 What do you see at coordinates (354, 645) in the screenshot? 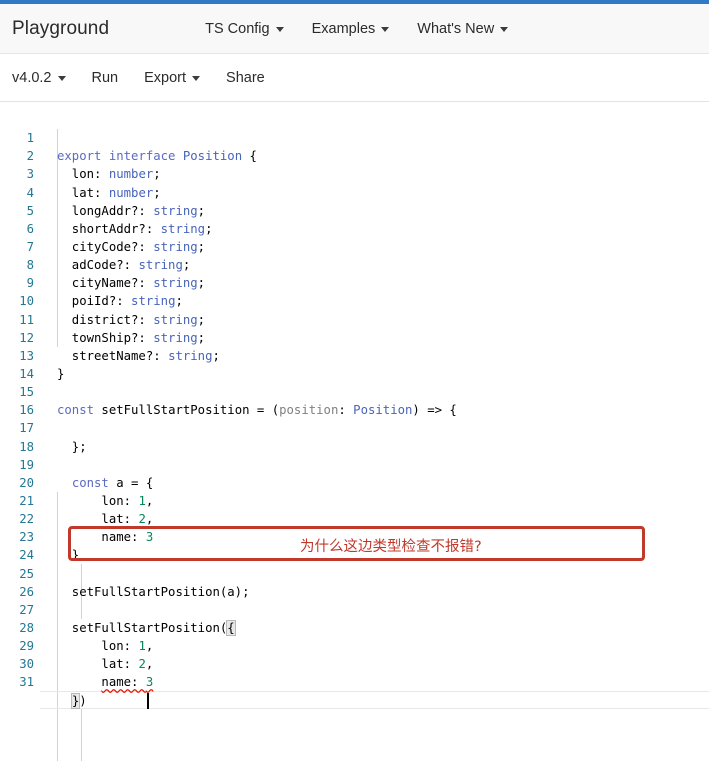
I see `code-line: 29 lat: 2,` at bounding box center [354, 645].